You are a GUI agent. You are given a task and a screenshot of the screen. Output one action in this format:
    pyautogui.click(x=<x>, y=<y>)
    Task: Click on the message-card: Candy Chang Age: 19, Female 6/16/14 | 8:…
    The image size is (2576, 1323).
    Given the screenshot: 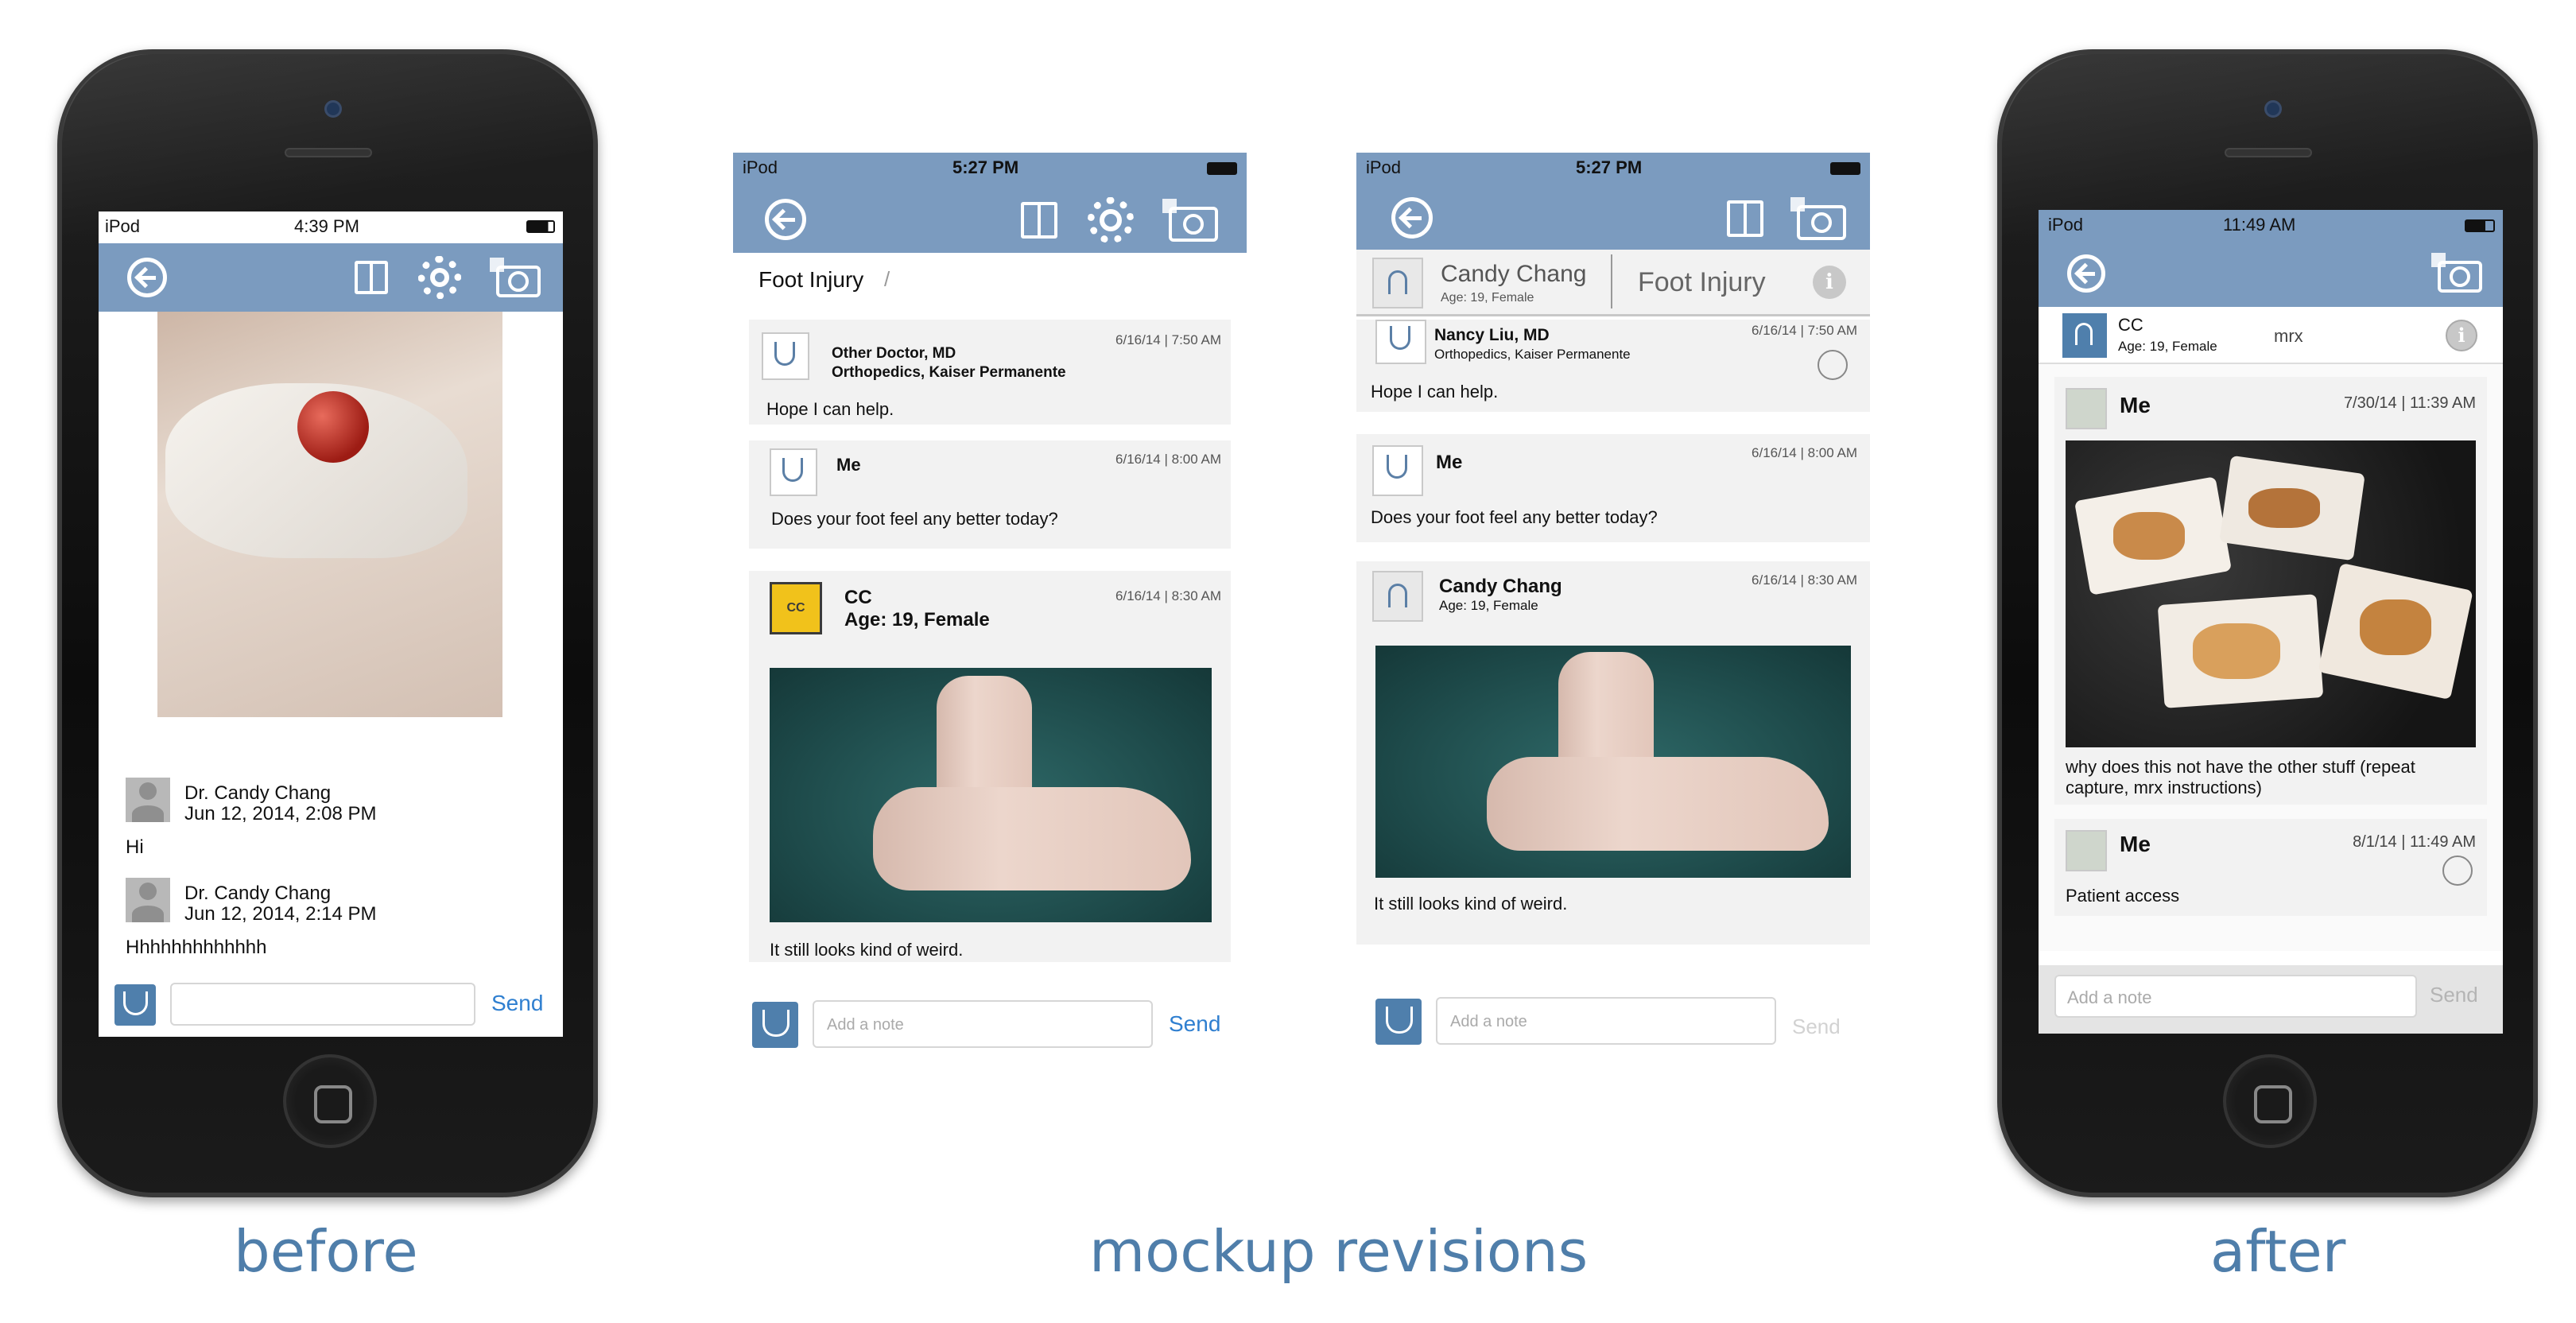 What is the action you would take?
    pyautogui.click(x=1613, y=753)
    